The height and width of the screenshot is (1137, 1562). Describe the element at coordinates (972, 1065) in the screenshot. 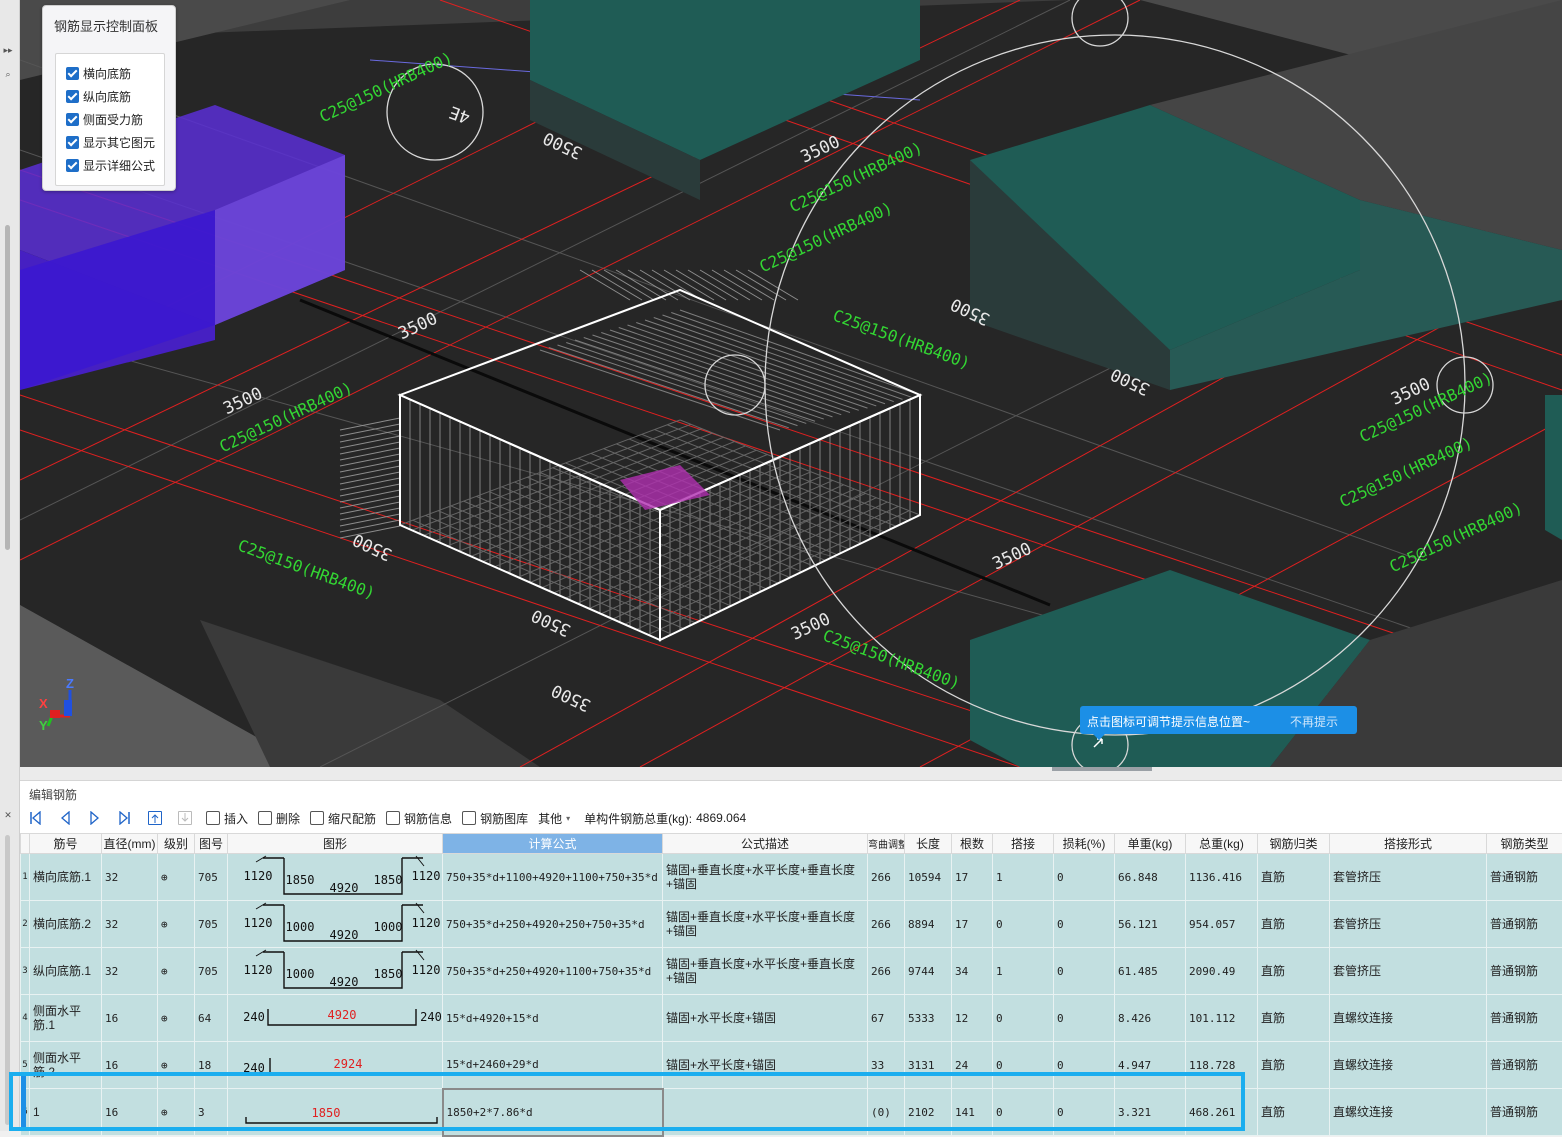

I see `cell-count: 24` at that location.